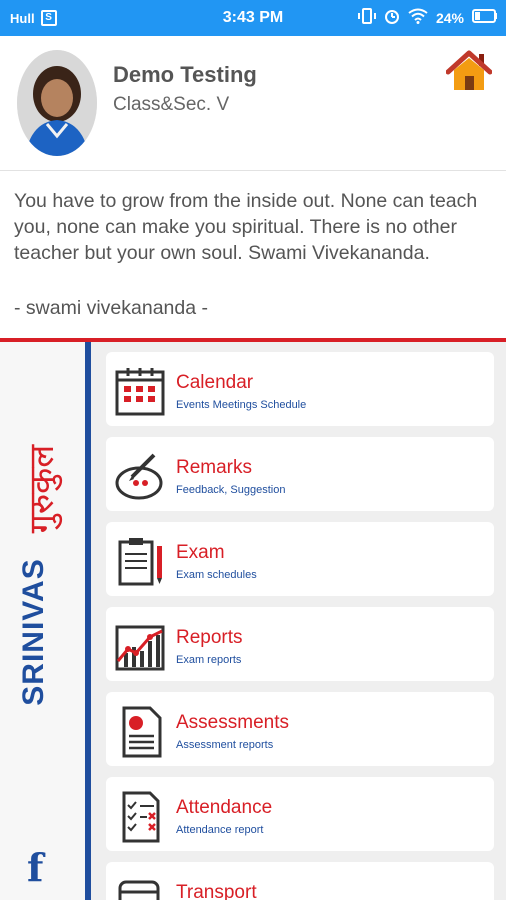 The height and width of the screenshot is (900, 506). I want to click on wifi-icon, so click(418, 17).